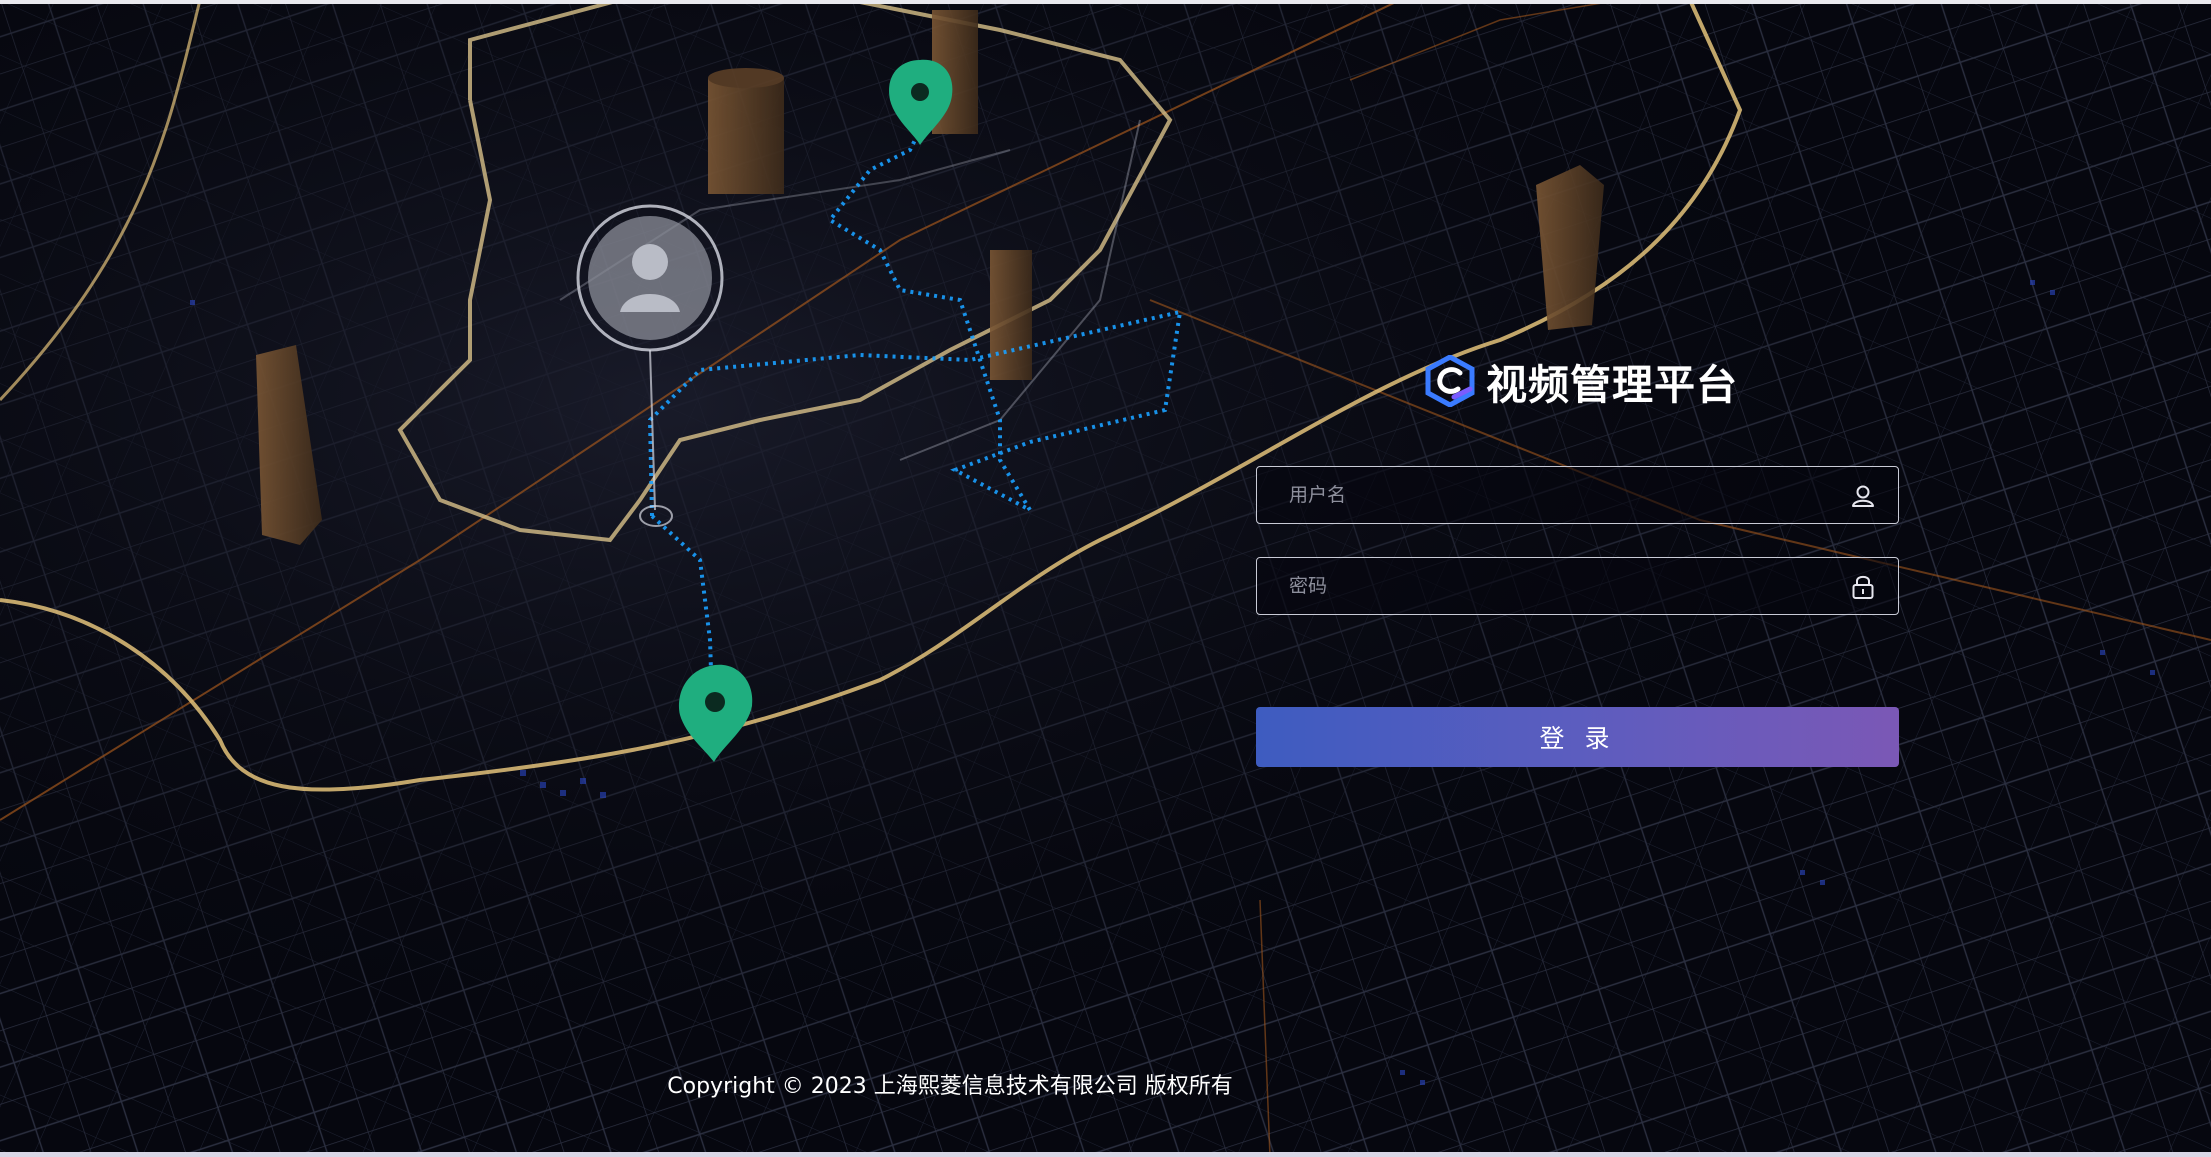 This screenshot has width=2211, height=1157. Describe the element at coordinates (1863, 496) in the screenshot. I see `user-icon` at that location.